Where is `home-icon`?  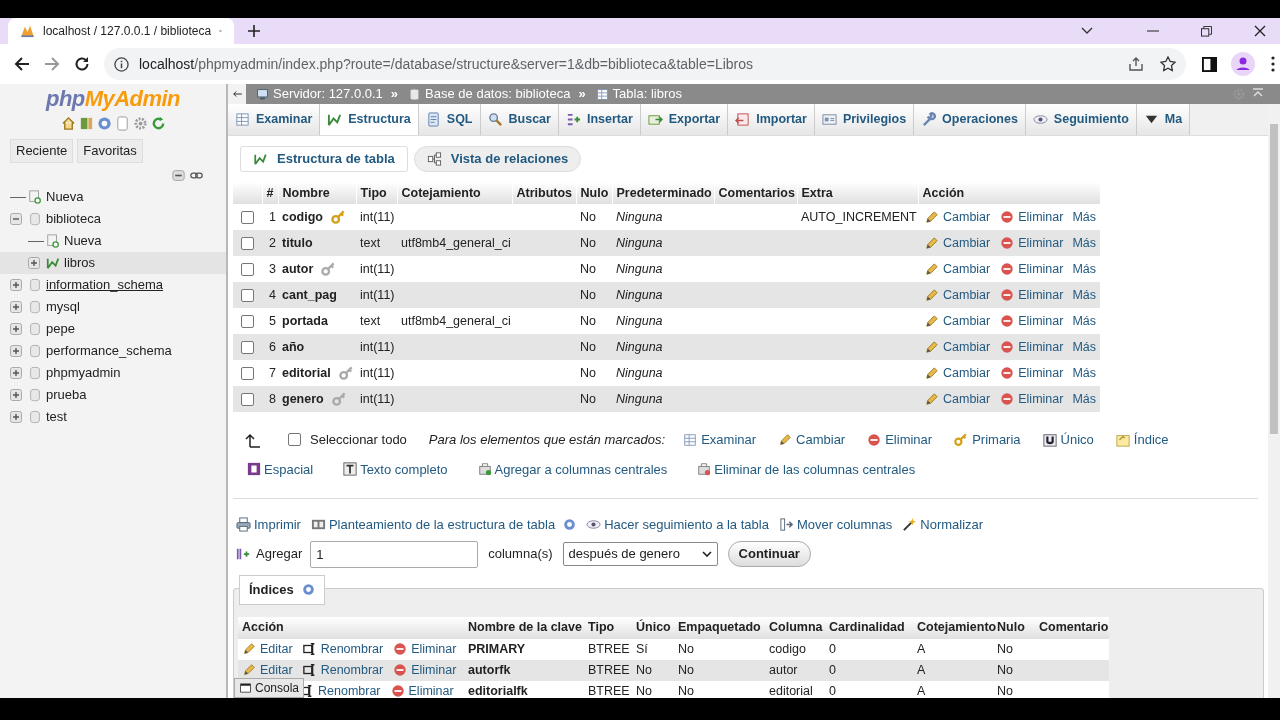 home-icon is located at coordinates (68, 123).